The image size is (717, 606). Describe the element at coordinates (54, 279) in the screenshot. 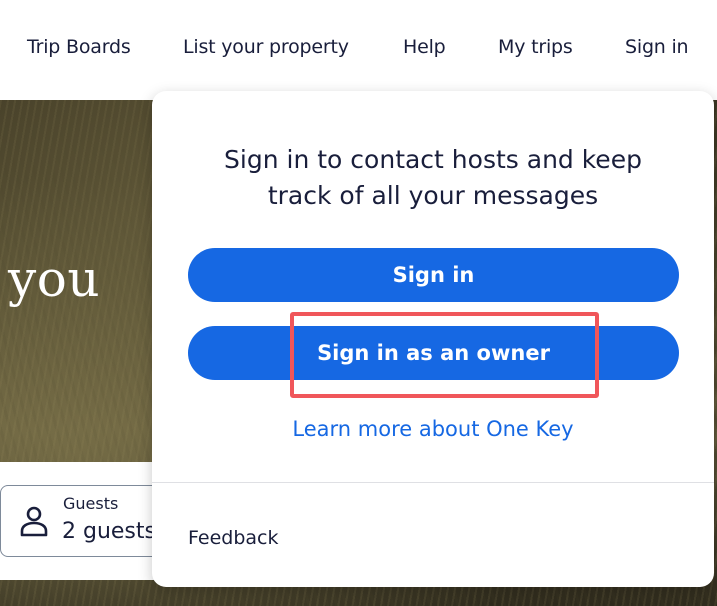

I see `hero-headline: you` at that location.